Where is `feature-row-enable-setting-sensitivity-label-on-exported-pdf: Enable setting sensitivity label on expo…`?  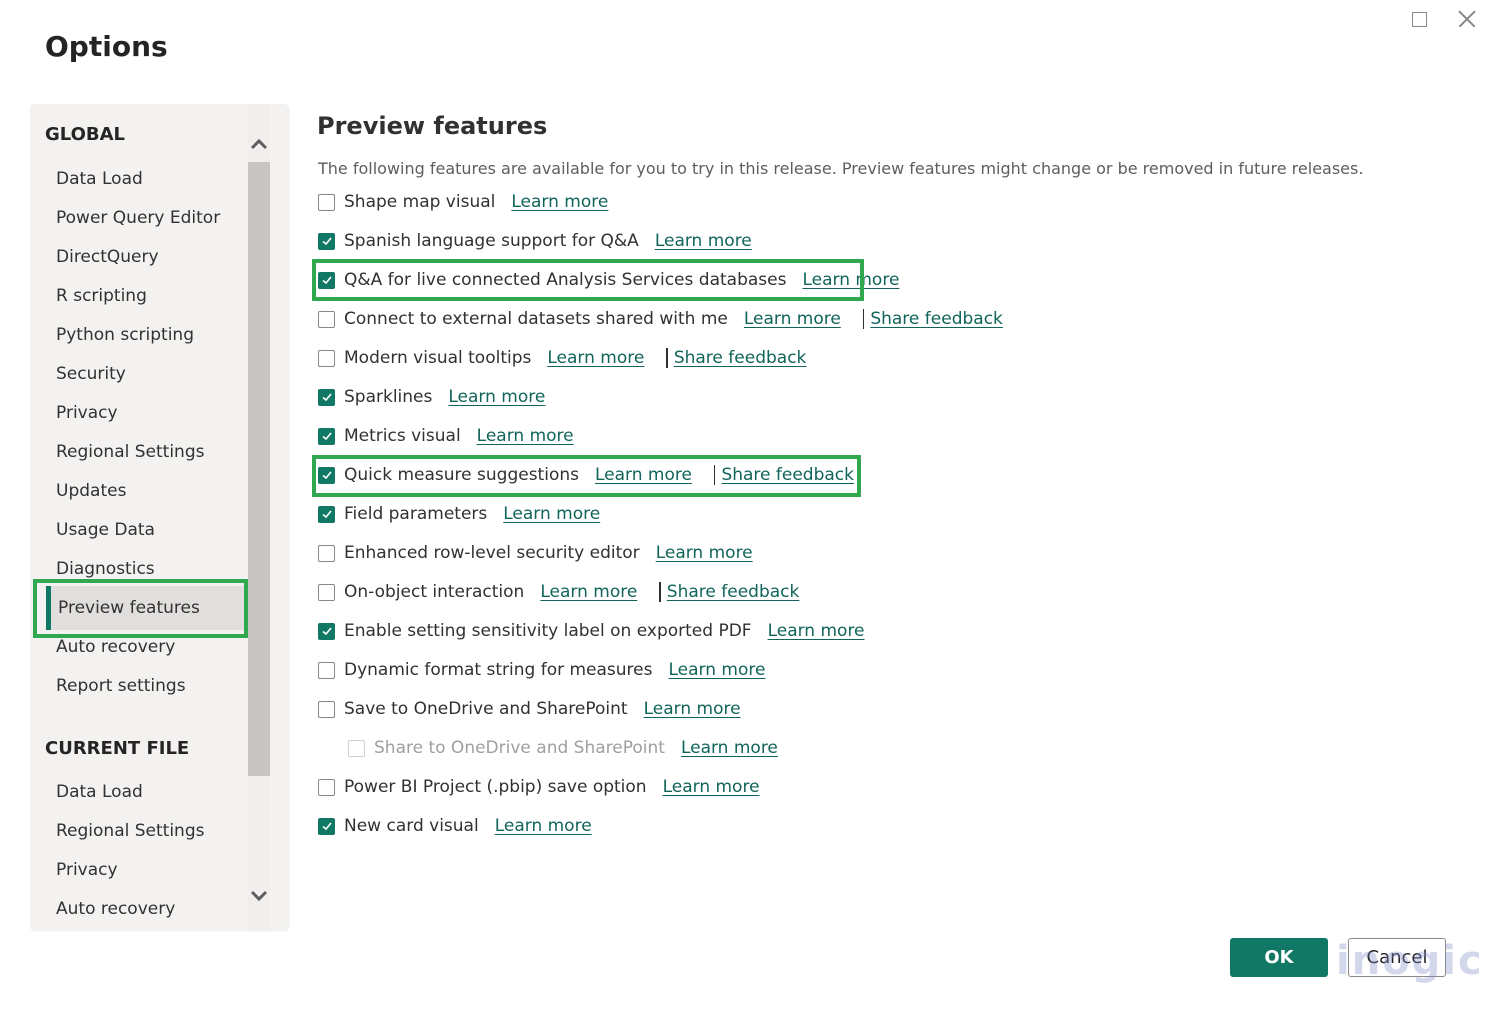
feature-row-enable-setting-sensitivity-label-on-exported-pdf: Enable setting sensitivity label on expo… is located at coordinates (591, 631).